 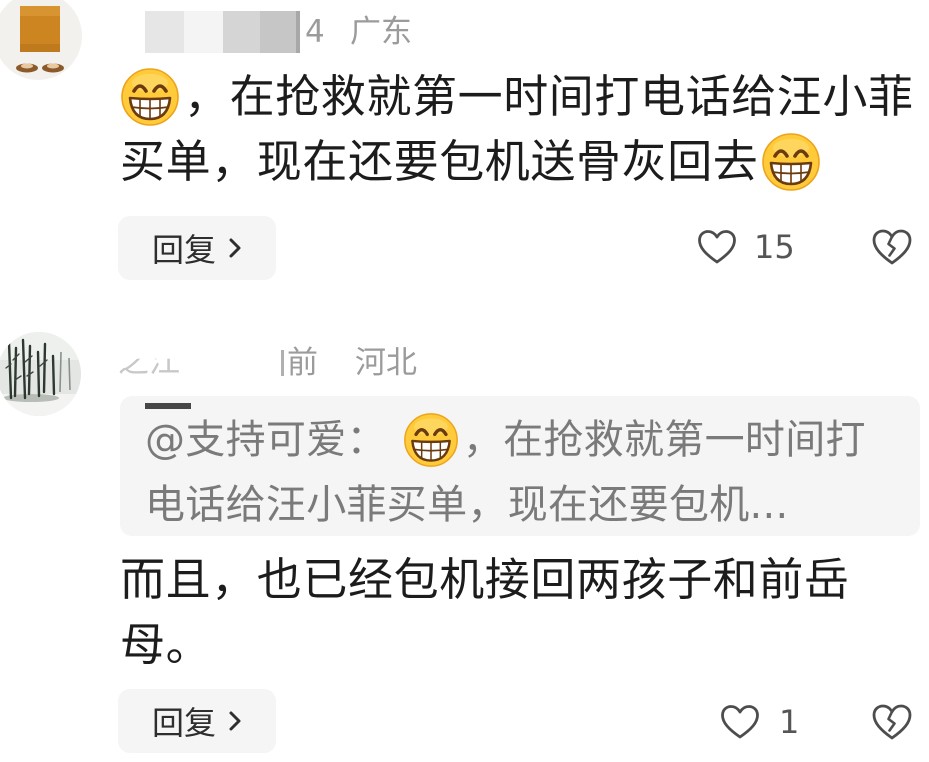 I want to click on quote-text: ，在抢救就第一时间打, so click(x=664, y=440).